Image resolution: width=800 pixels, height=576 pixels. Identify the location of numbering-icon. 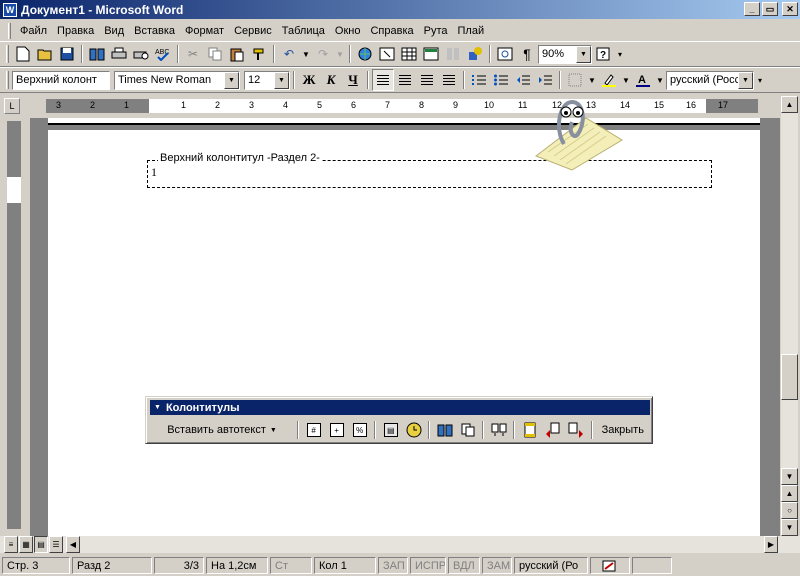
(479, 80).